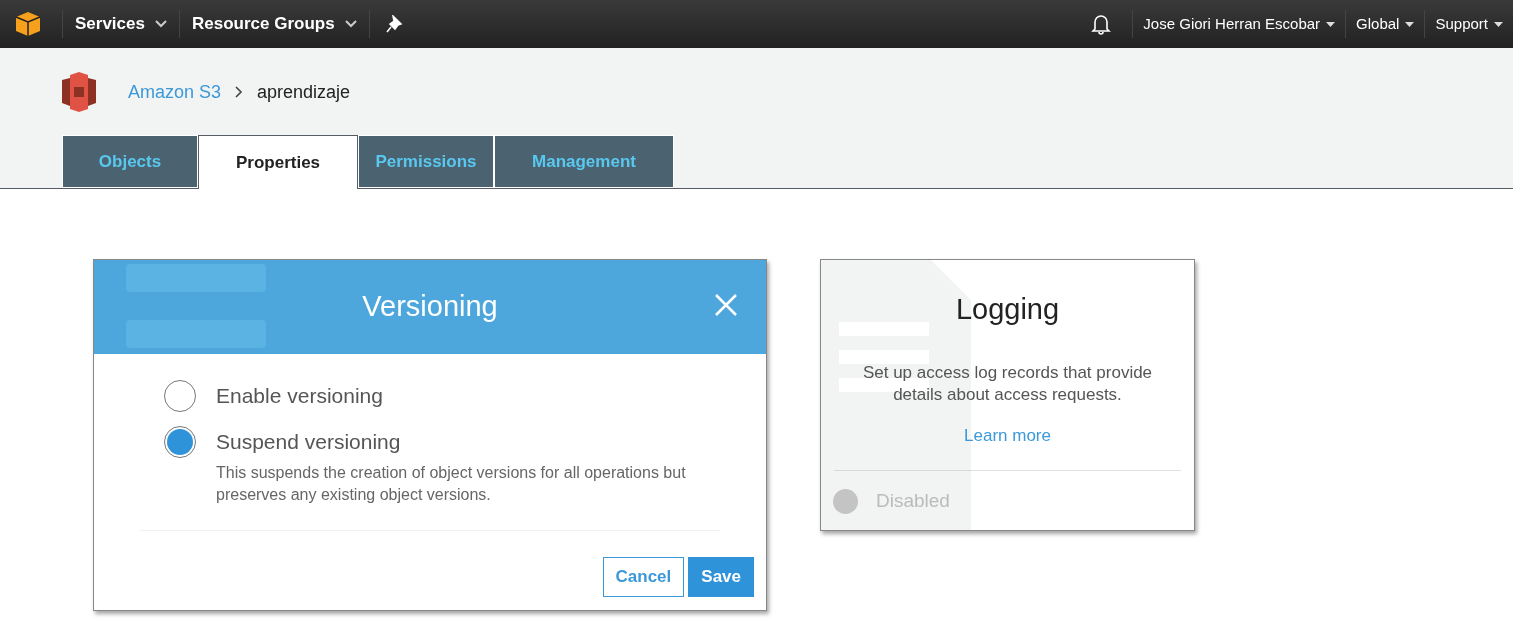 The width and height of the screenshot is (1513, 622). Describe the element at coordinates (426, 161) in the screenshot. I see `tab: Permissions` at that location.